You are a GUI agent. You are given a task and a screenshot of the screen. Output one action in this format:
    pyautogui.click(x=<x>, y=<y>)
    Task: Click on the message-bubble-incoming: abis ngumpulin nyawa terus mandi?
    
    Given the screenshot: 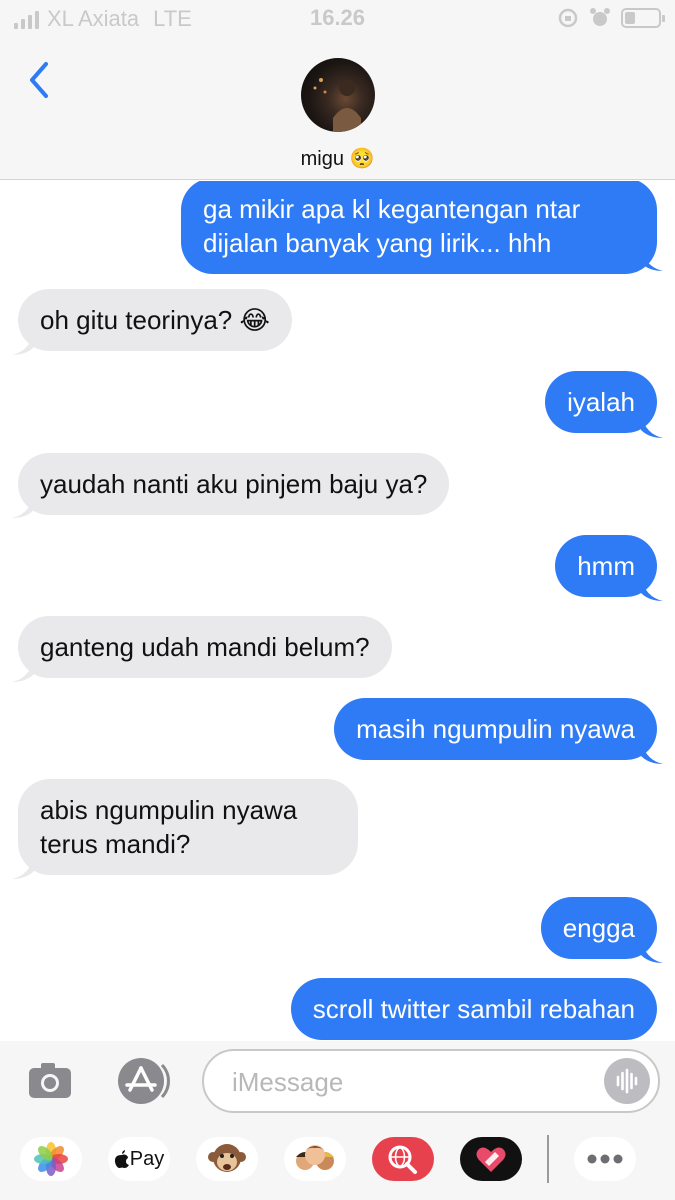 What is the action you would take?
    pyautogui.click(x=188, y=827)
    